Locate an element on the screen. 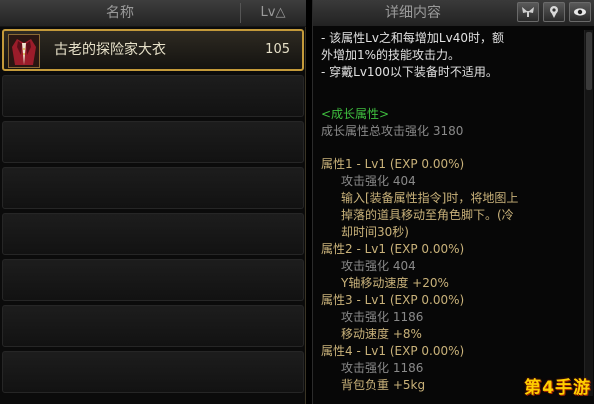 The width and height of the screenshot is (594, 404). detail-line: 成长属性总攻击强化 3180 is located at coordinates (392, 131).